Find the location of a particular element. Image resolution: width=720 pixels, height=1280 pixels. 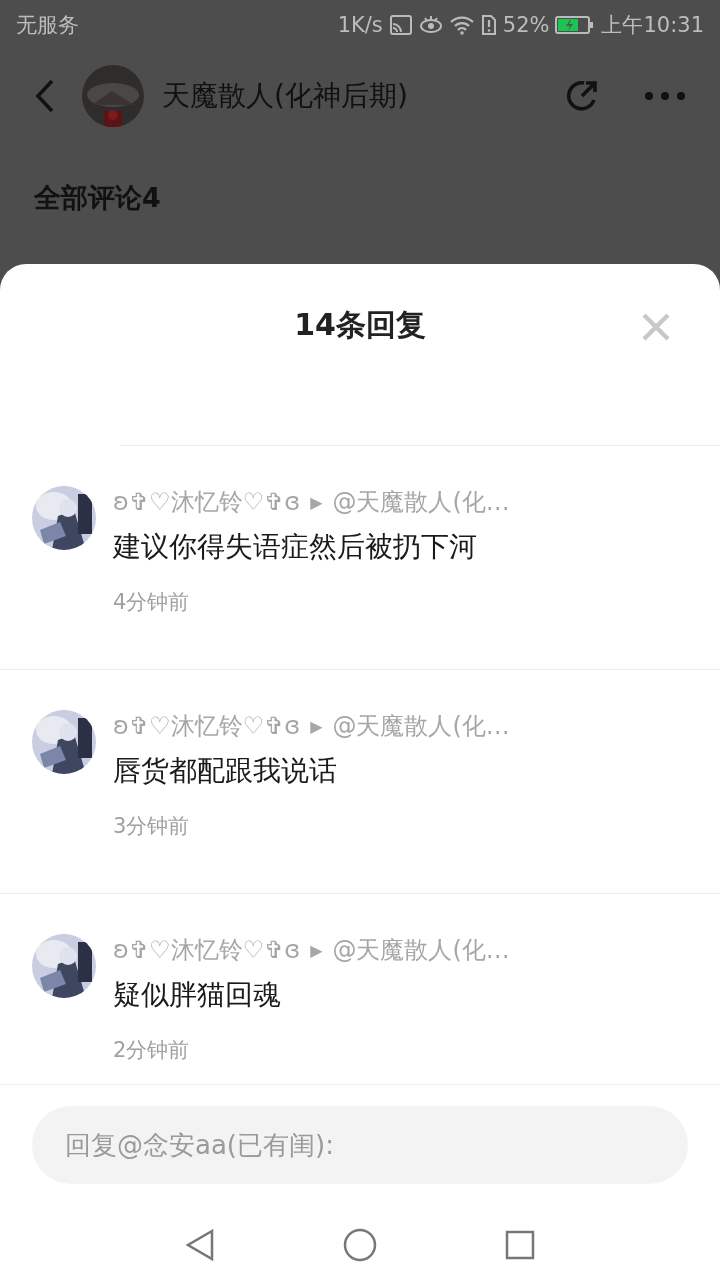

wifi-icon is located at coordinates (461, 25).